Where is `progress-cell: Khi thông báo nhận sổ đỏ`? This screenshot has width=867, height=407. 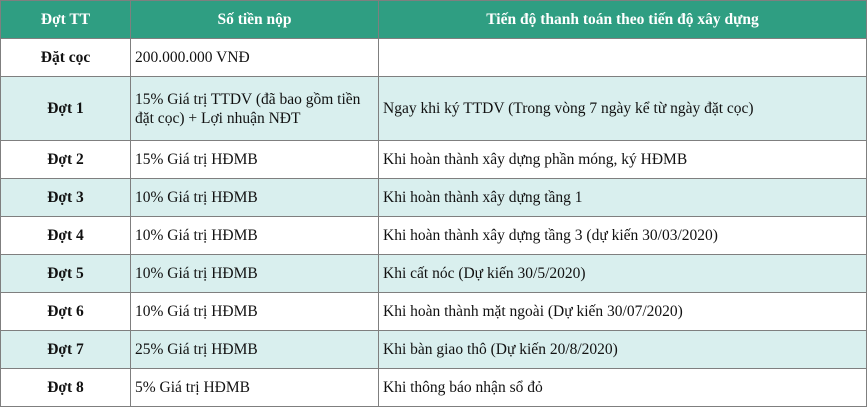
progress-cell: Khi thông báo nhận sổ đỏ is located at coordinates (622, 387).